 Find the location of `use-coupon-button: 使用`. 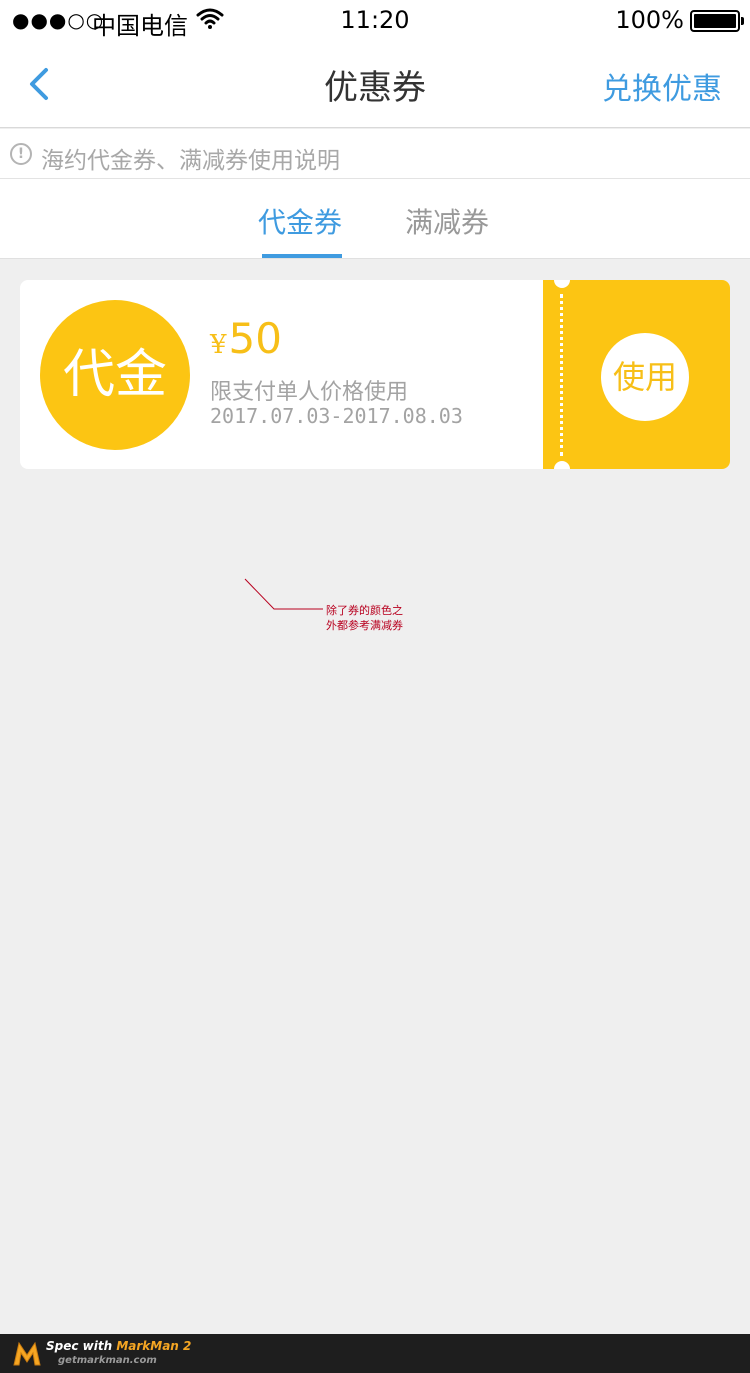

use-coupon-button: 使用 is located at coordinates (645, 377).